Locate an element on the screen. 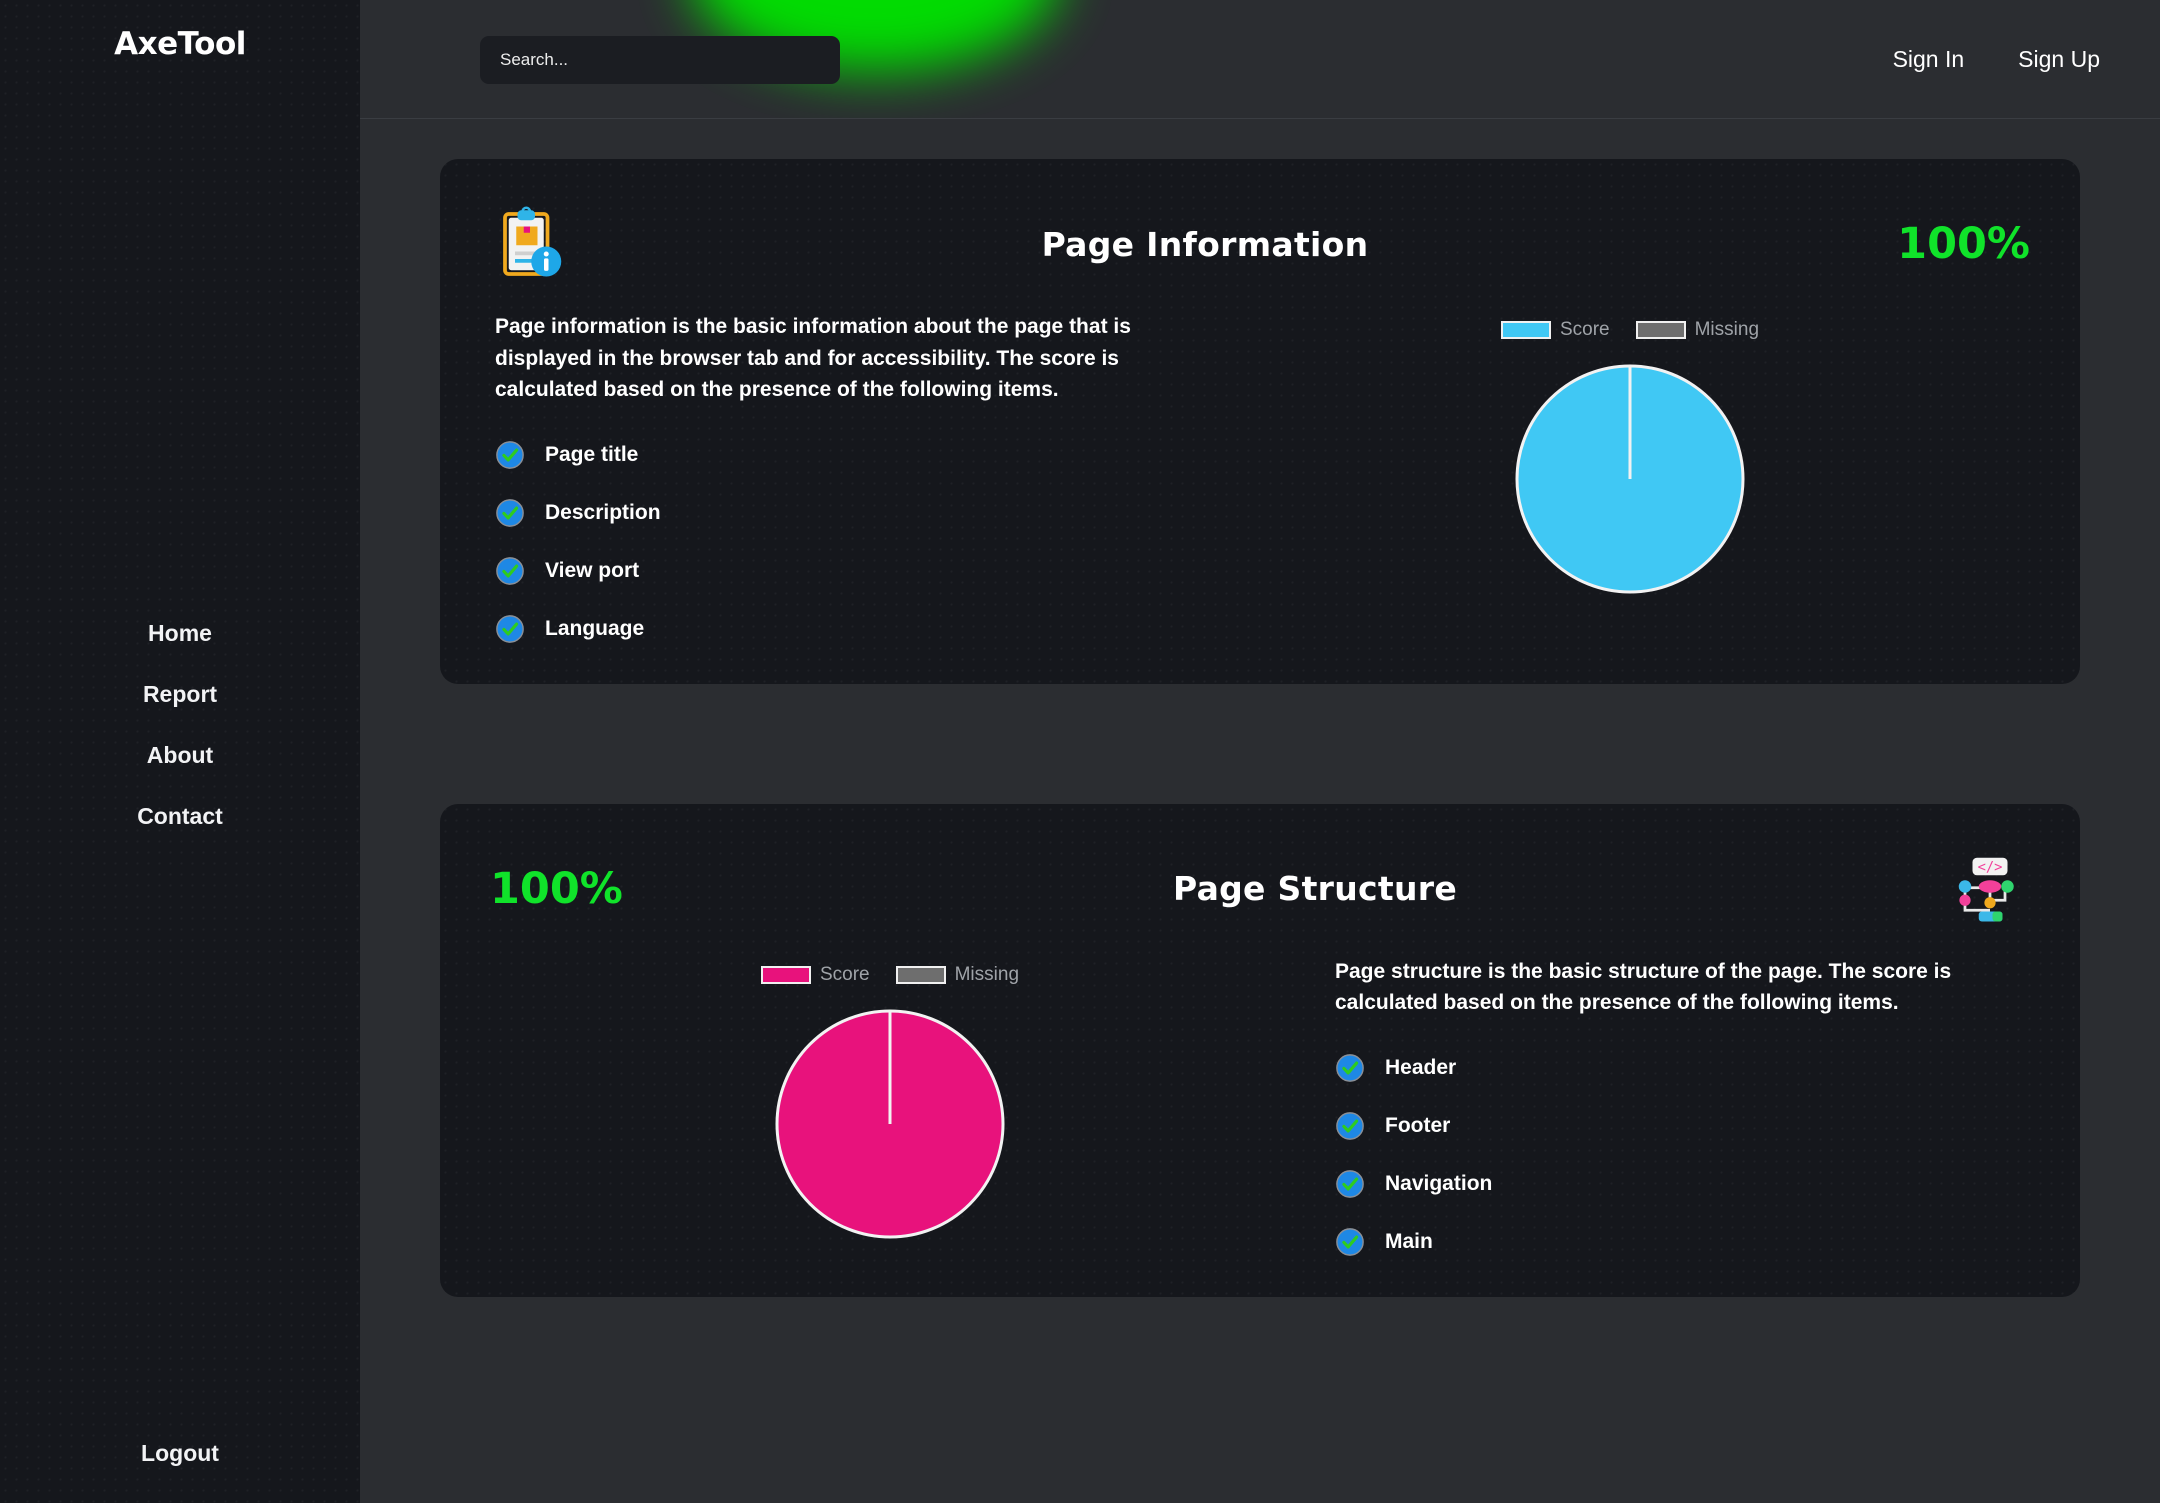  card-header-page-information: Page Information 100% is located at coordinates (1260, 244).